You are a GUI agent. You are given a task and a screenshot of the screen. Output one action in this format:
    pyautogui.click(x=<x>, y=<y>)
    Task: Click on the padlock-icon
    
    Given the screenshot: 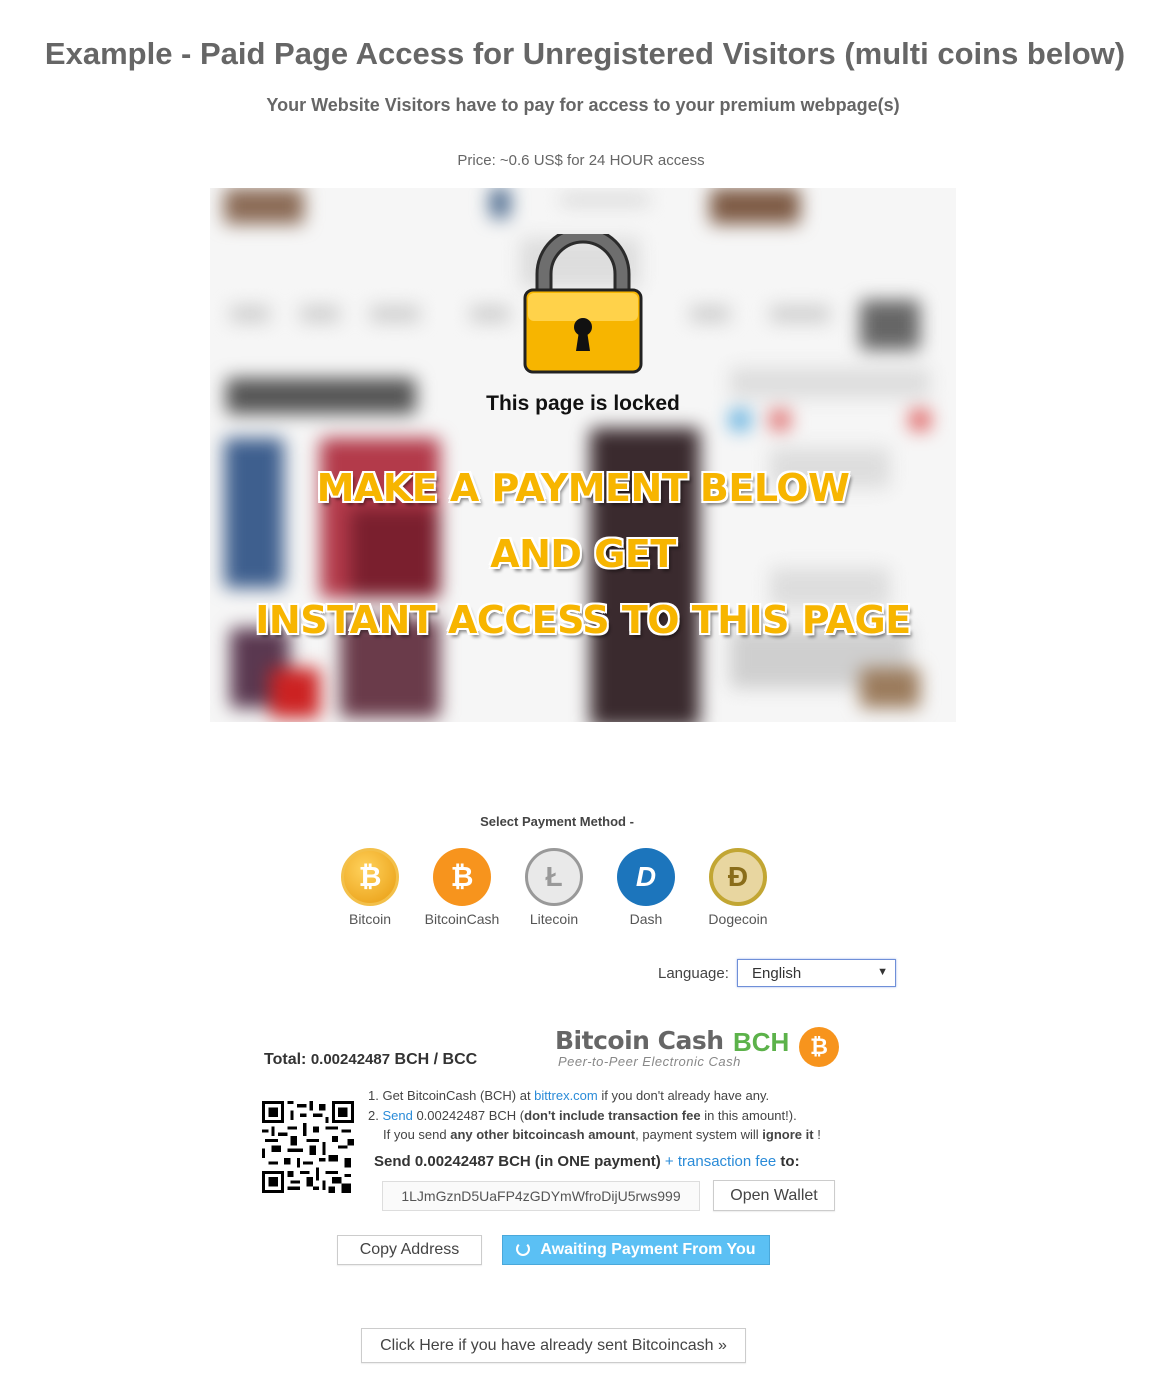 What is the action you would take?
    pyautogui.click(x=583, y=304)
    